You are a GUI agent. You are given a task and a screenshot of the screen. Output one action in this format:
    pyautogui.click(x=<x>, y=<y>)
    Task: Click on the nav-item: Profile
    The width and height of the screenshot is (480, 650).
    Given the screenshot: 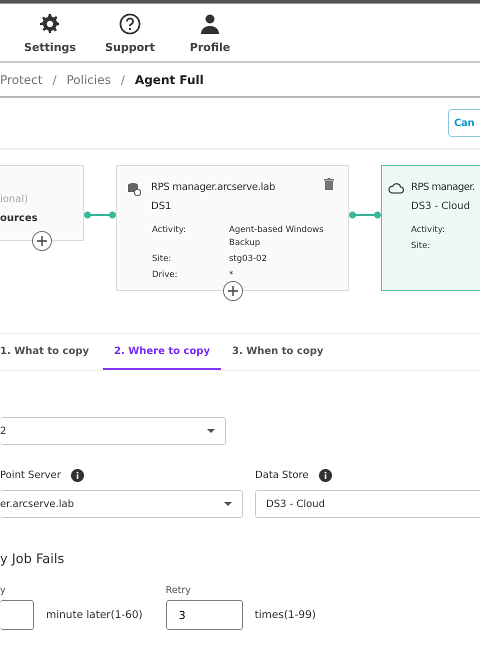 What is the action you would take?
    pyautogui.click(x=210, y=32)
    